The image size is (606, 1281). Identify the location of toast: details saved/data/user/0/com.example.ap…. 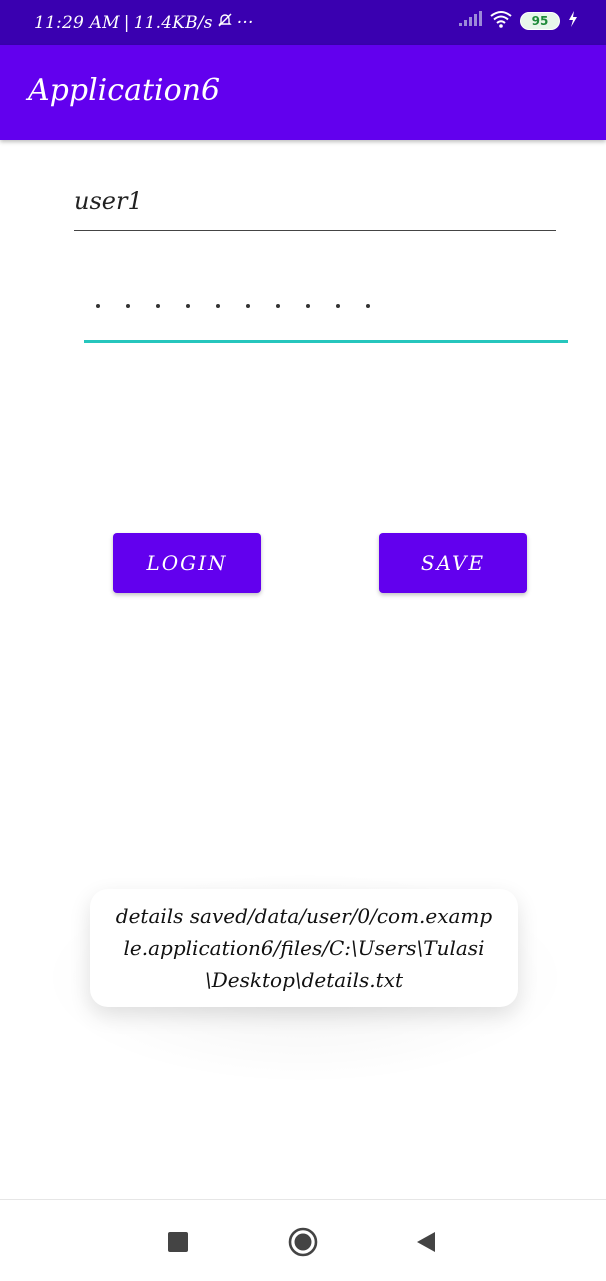
(304, 948).